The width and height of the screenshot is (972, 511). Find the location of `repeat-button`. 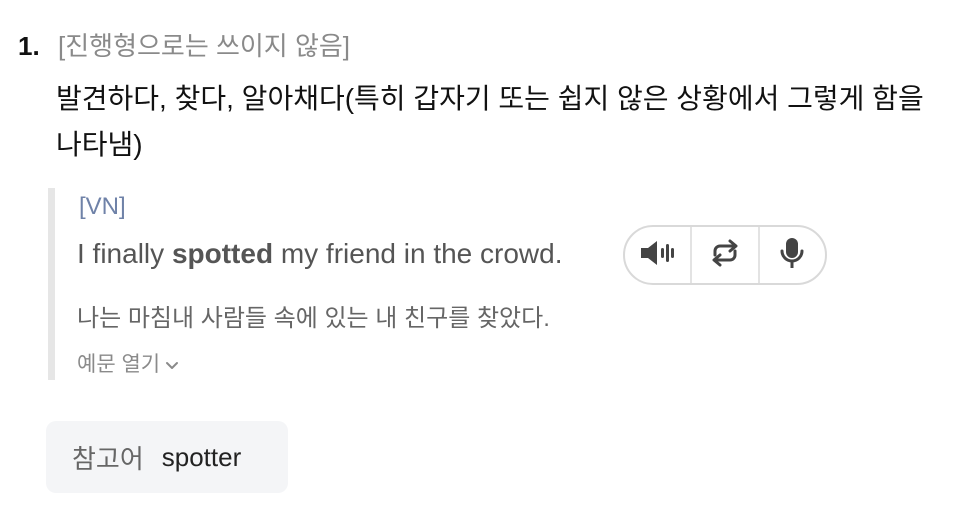

repeat-button is located at coordinates (723, 255).